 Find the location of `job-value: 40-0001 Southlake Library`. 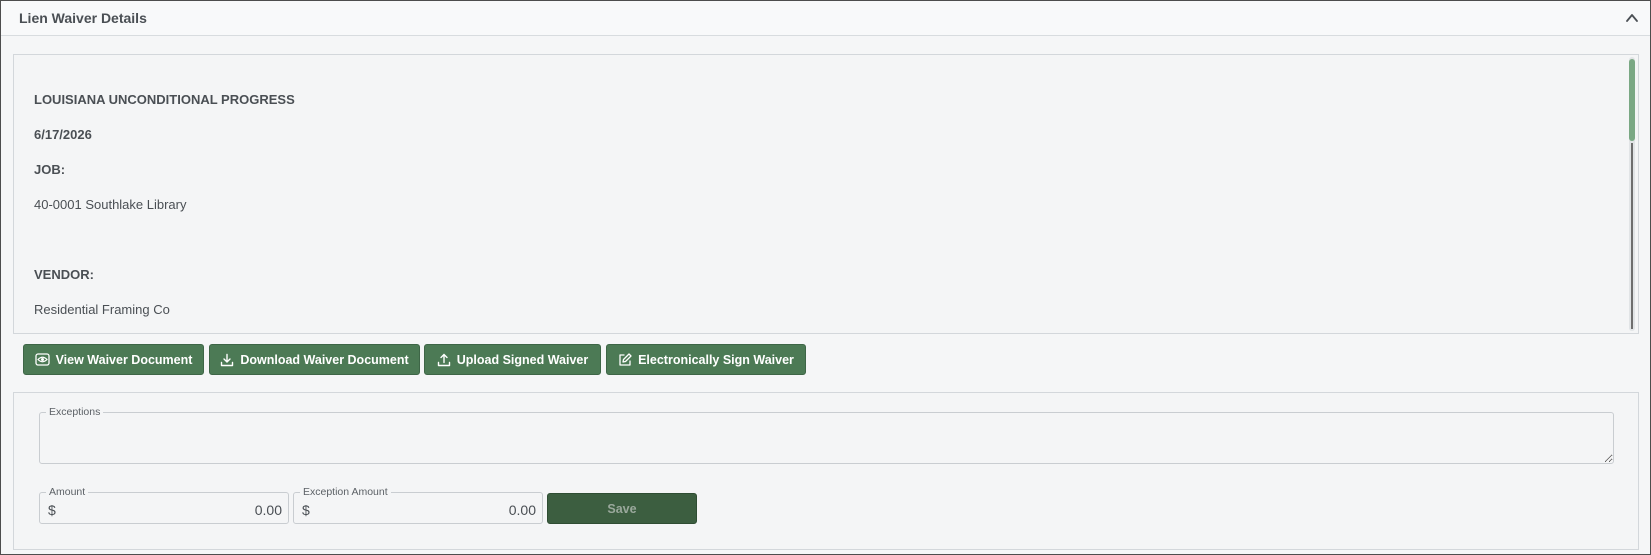

job-value: 40-0001 Southlake Library is located at coordinates (110, 204).